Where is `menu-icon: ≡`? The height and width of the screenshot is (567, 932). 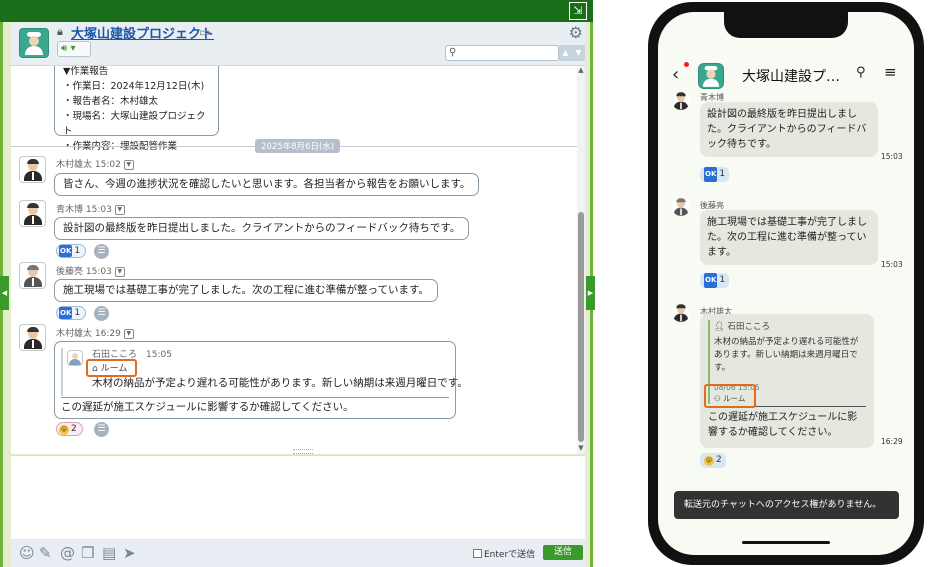 menu-icon: ≡ is located at coordinates (890, 72).